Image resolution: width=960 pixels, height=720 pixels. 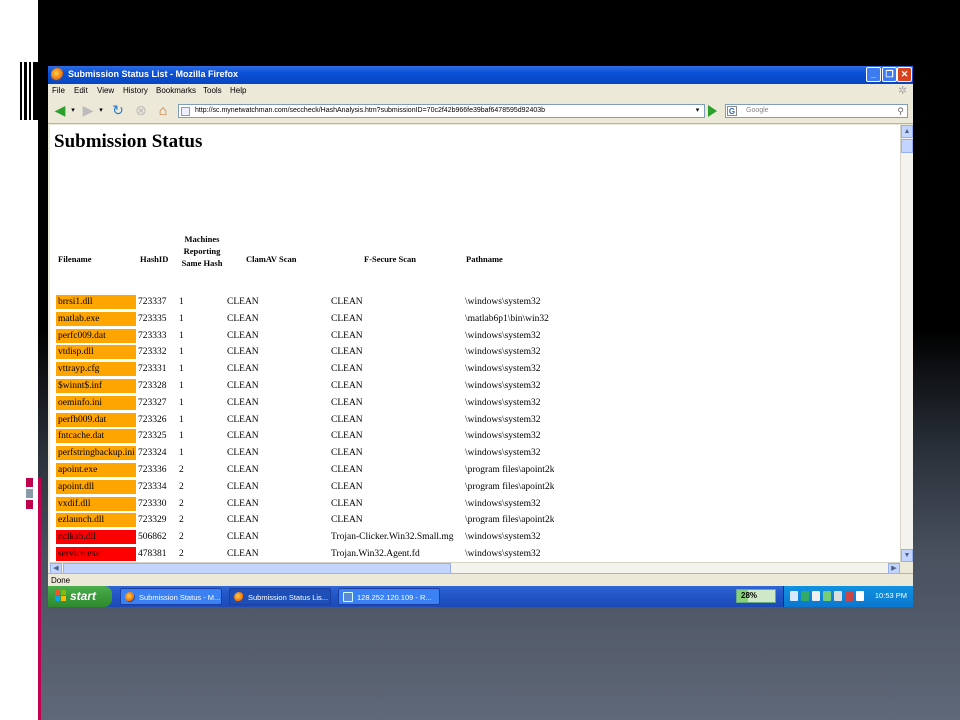 I want to click on col-machines: Machines Reporting Same Hash, so click(x=202, y=251).